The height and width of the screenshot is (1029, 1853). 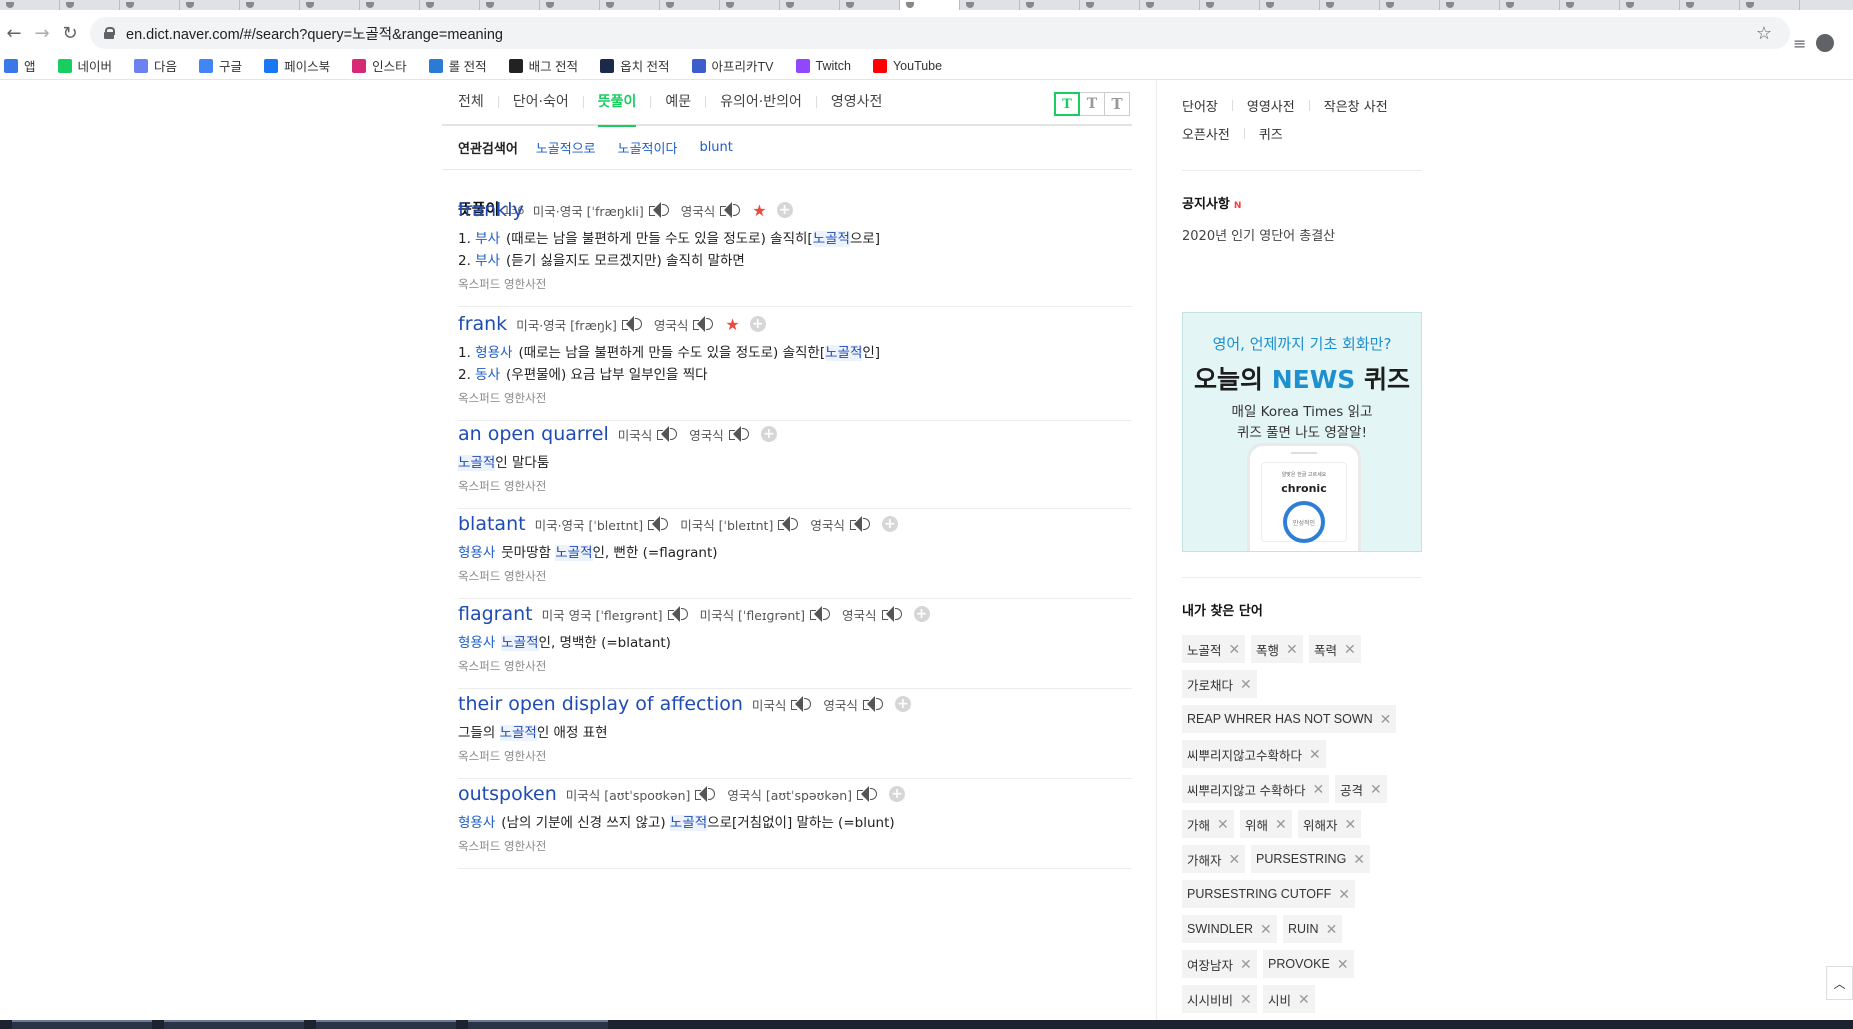 What do you see at coordinates (600, 704) in the screenshot?
I see `entry-word: their open display of affection` at bounding box center [600, 704].